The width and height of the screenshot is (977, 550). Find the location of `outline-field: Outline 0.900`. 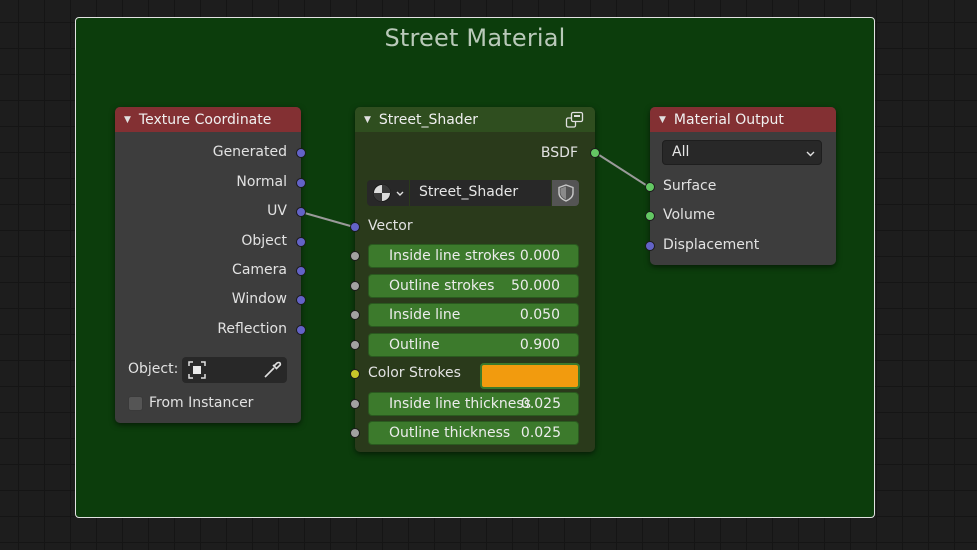

outline-field: Outline 0.900 is located at coordinates (473, 345).